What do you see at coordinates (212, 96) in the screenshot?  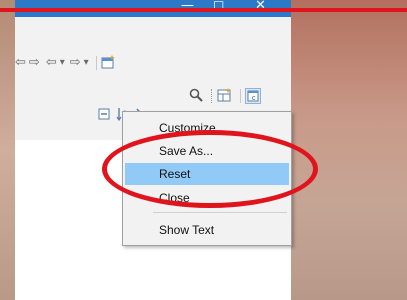 I see `toolbar-grip` at bounding box center [212, 96].